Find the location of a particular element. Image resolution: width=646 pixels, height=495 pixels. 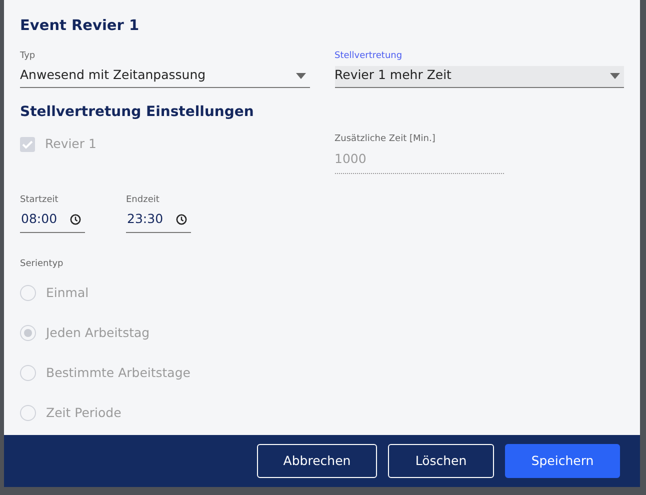

checkbox-label: Revier 1 is located at coordinates (70, 144).